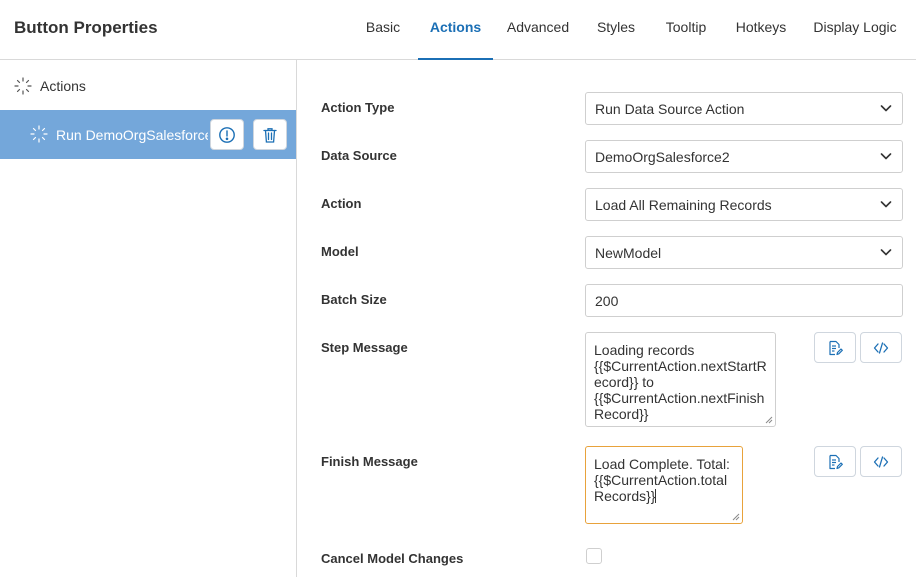 The height and width of the screenshot is (577, 916). What do you see at coordinates (358, 107) in the screenshot?
I see `action-type-label: Action Type` at bounding box center [358, 107].